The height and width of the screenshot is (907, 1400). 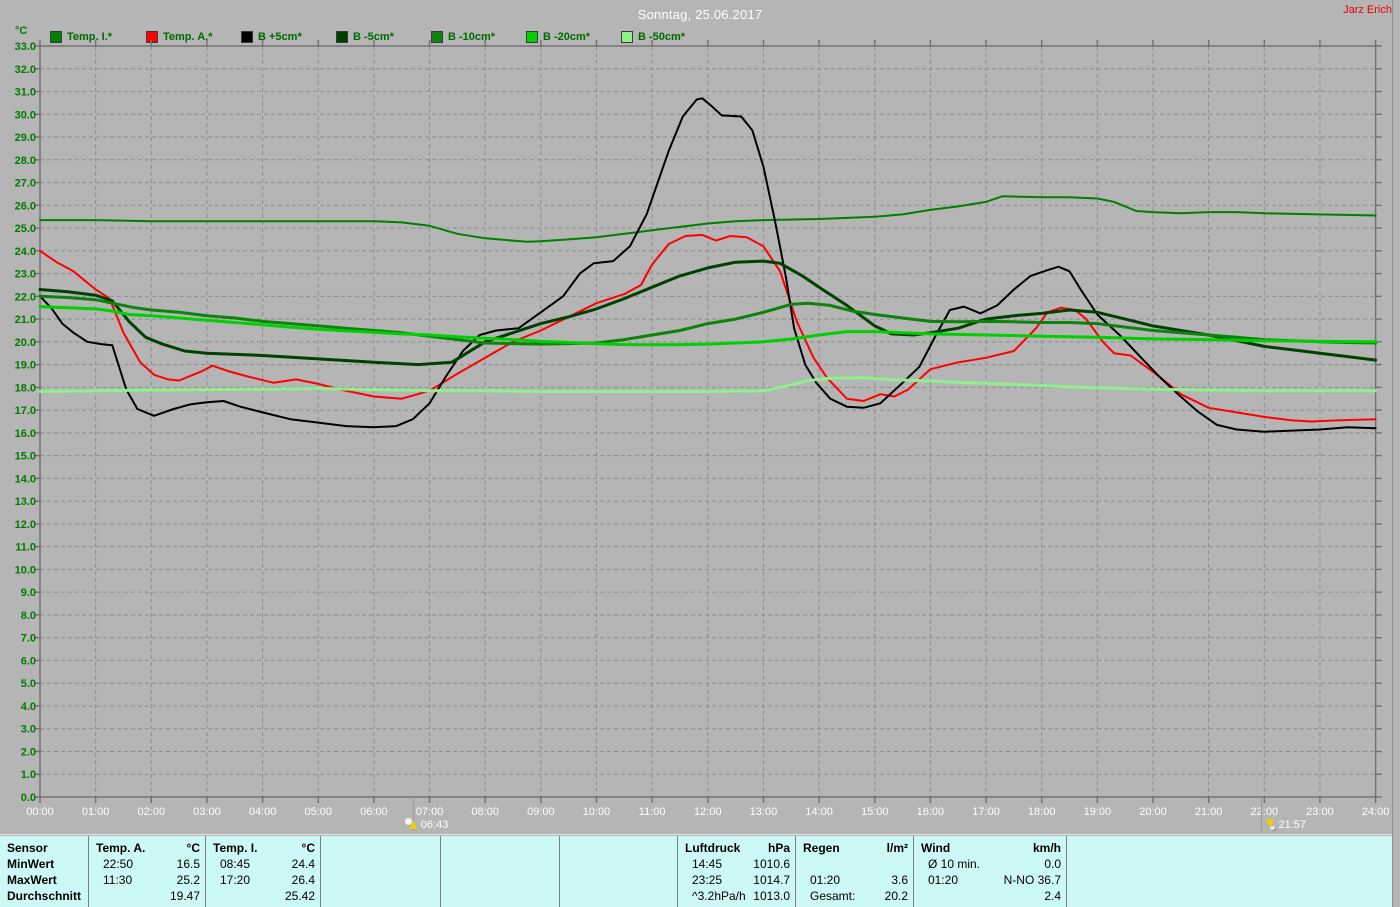 I want to click on sunset-marker: 21:57, so click(x=1285, y=824).